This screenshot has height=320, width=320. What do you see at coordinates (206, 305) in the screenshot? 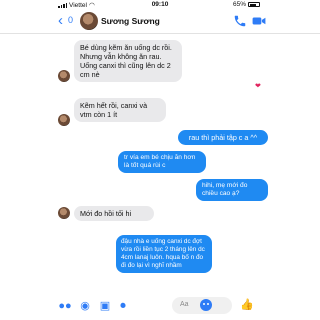
I see `emoji-icon` at bounding box center [206, 305].